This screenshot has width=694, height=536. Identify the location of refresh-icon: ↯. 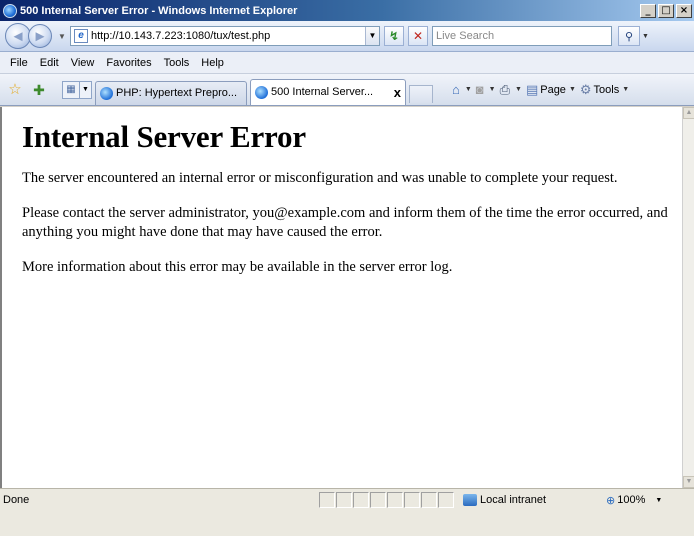
(394, 36).